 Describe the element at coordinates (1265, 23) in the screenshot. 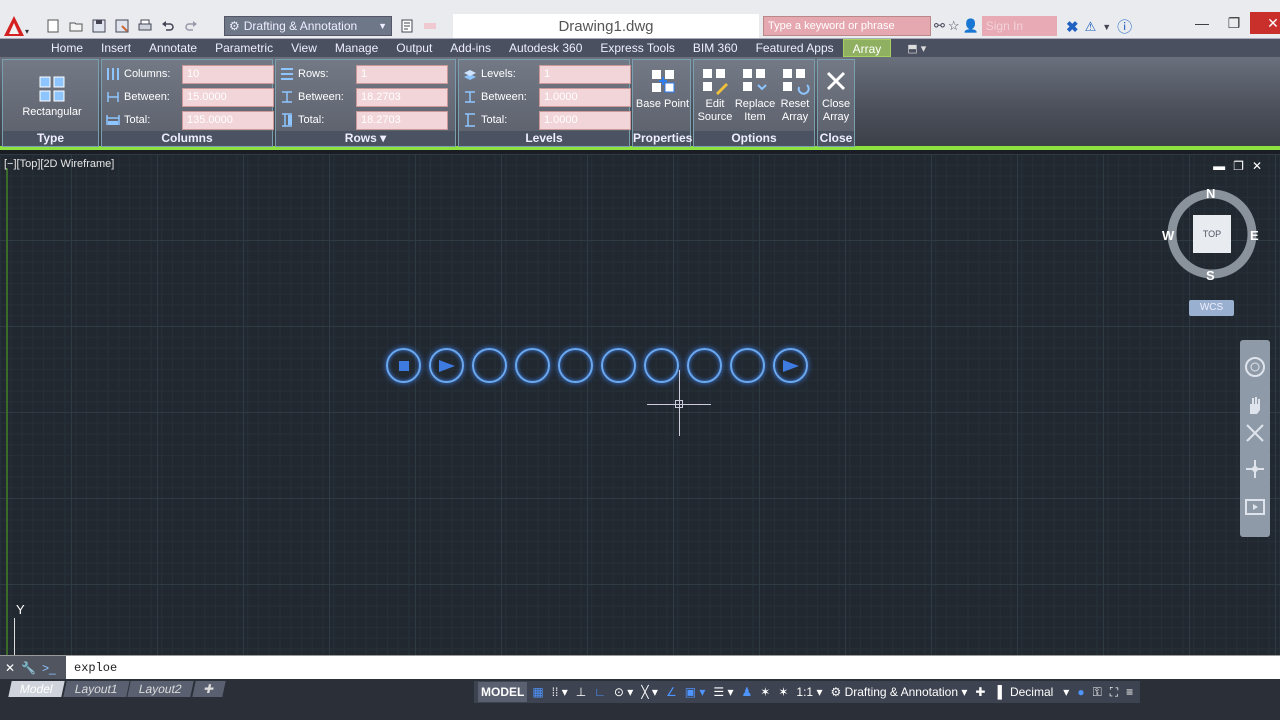

I see `close-window-button: ✕` at that location.